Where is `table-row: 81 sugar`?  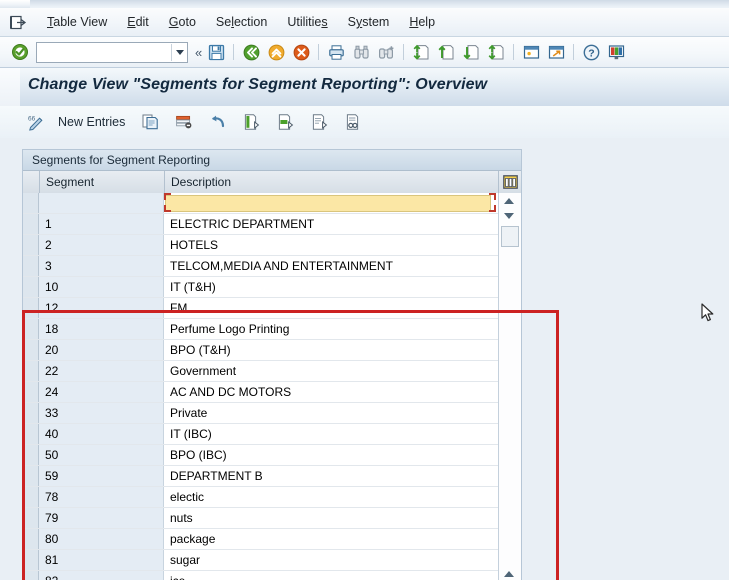
table-row: 81 sugar is located at coordinates (261, 560).